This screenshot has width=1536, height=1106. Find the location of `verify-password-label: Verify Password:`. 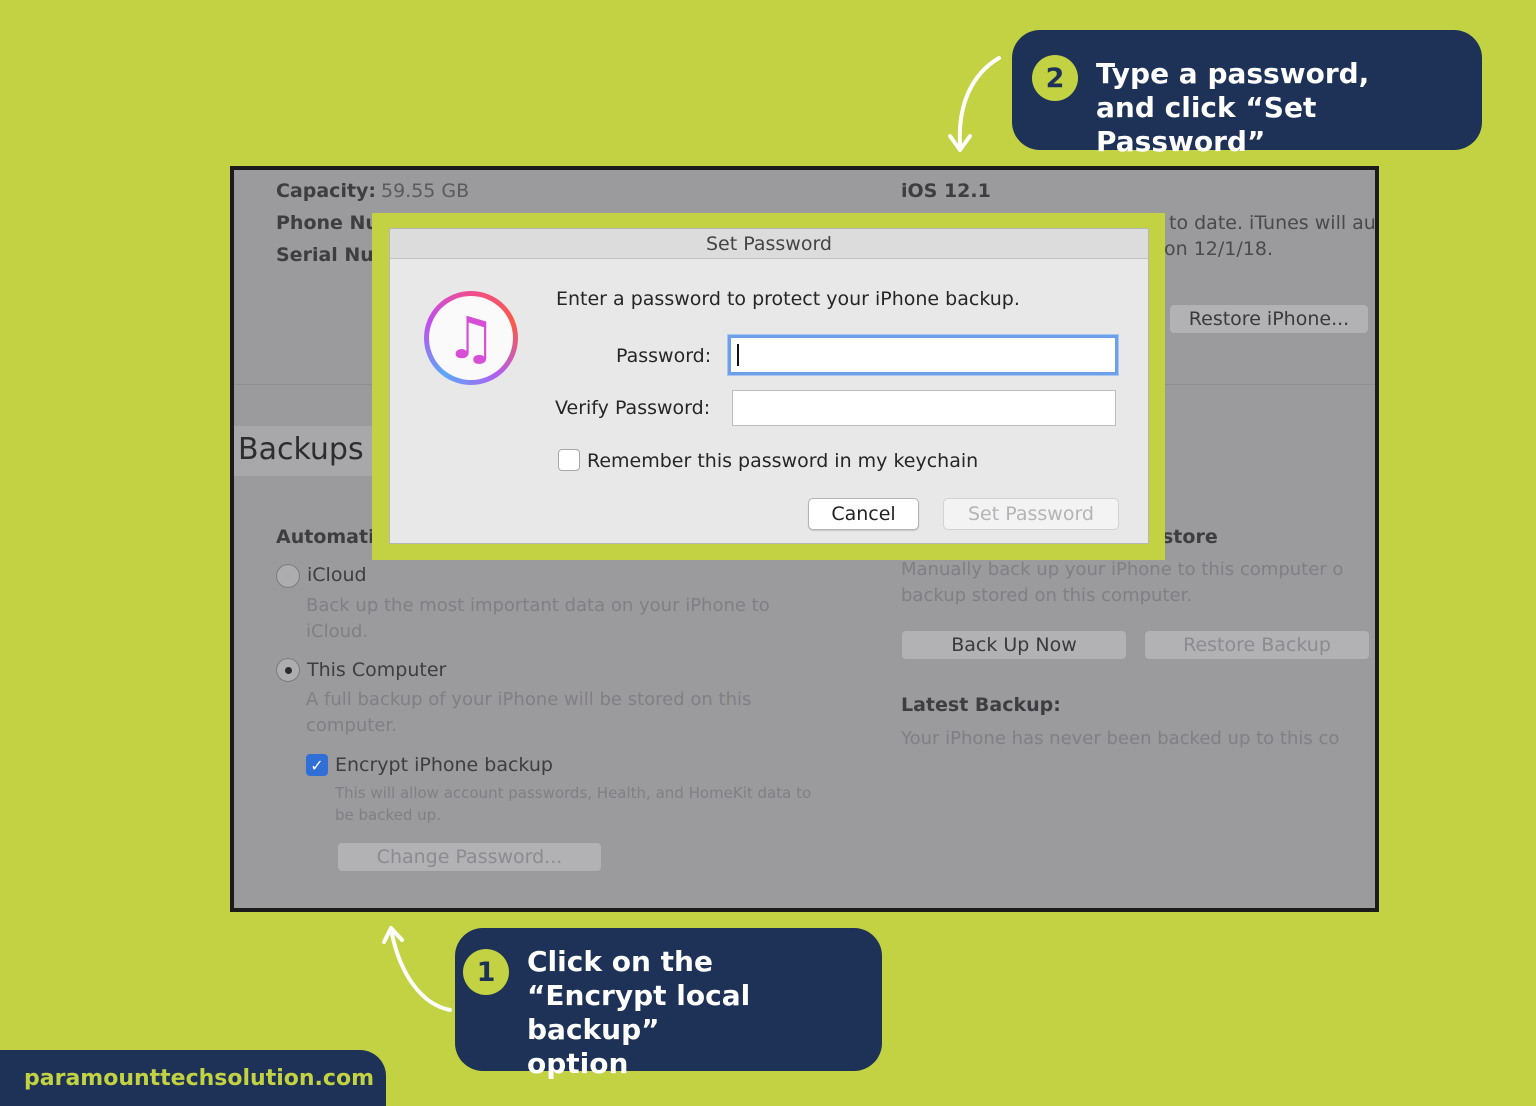

verify-password-label: Verify Password: is located at coordinates (633, 408).